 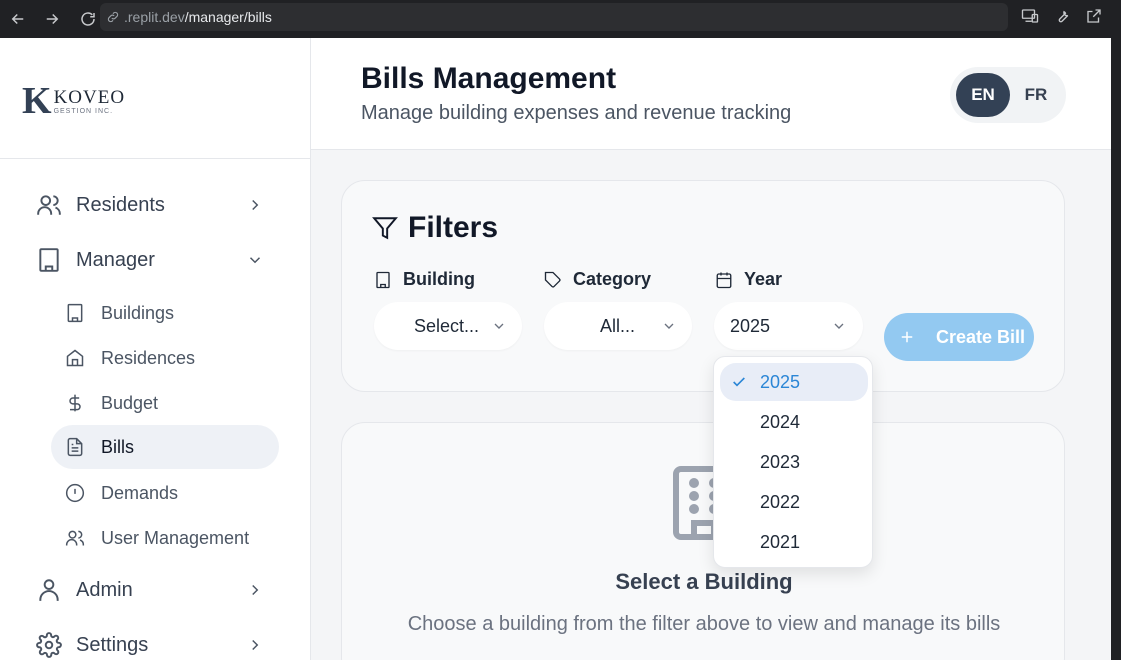 I want to click on gear-icon, so click(x=49, y=645).